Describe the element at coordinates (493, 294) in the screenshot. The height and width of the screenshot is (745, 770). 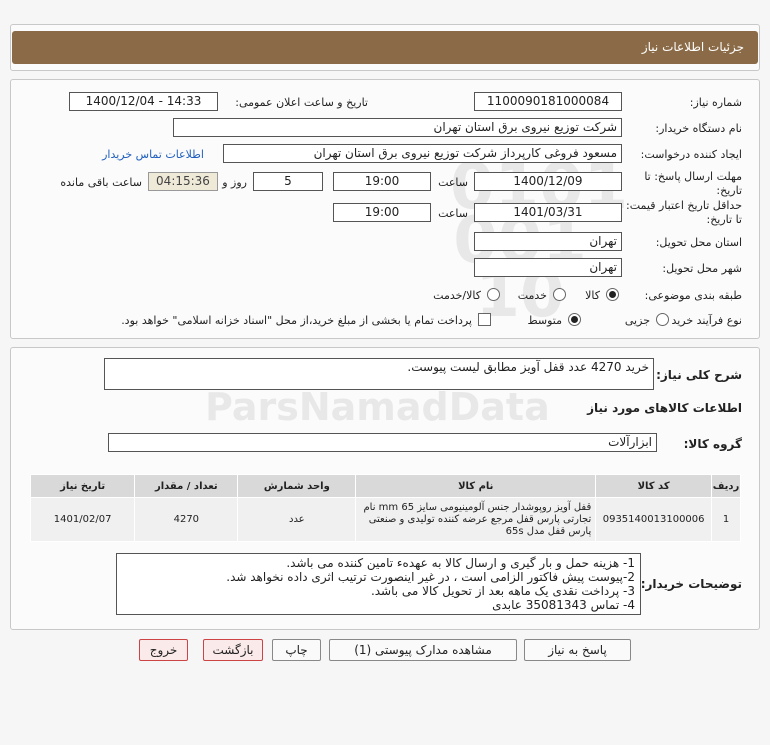
I see `category-radio-goods-service` at that location.